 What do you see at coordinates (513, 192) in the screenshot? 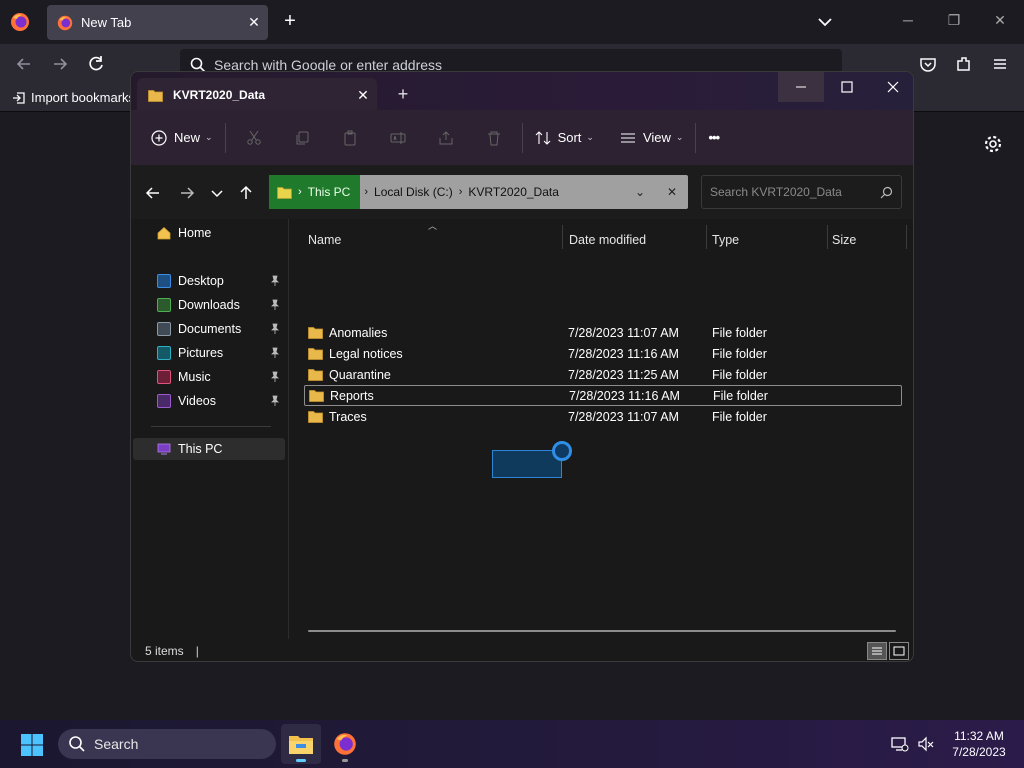
I see `breadcrumb-current-folder: KVRT2020_Data` at bounding box center [513, 192].